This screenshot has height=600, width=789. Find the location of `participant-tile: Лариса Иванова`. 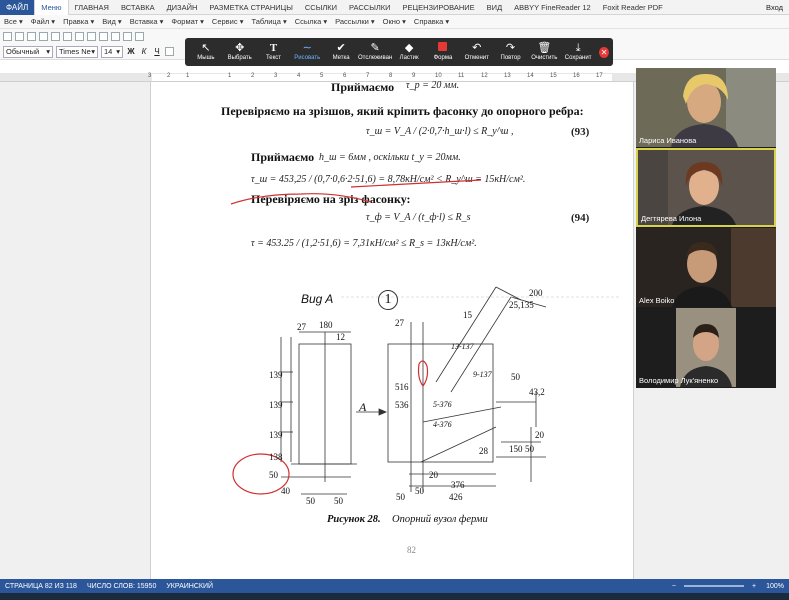

participant-tile: Лариса Иванова is located at coordinates (706, 107).